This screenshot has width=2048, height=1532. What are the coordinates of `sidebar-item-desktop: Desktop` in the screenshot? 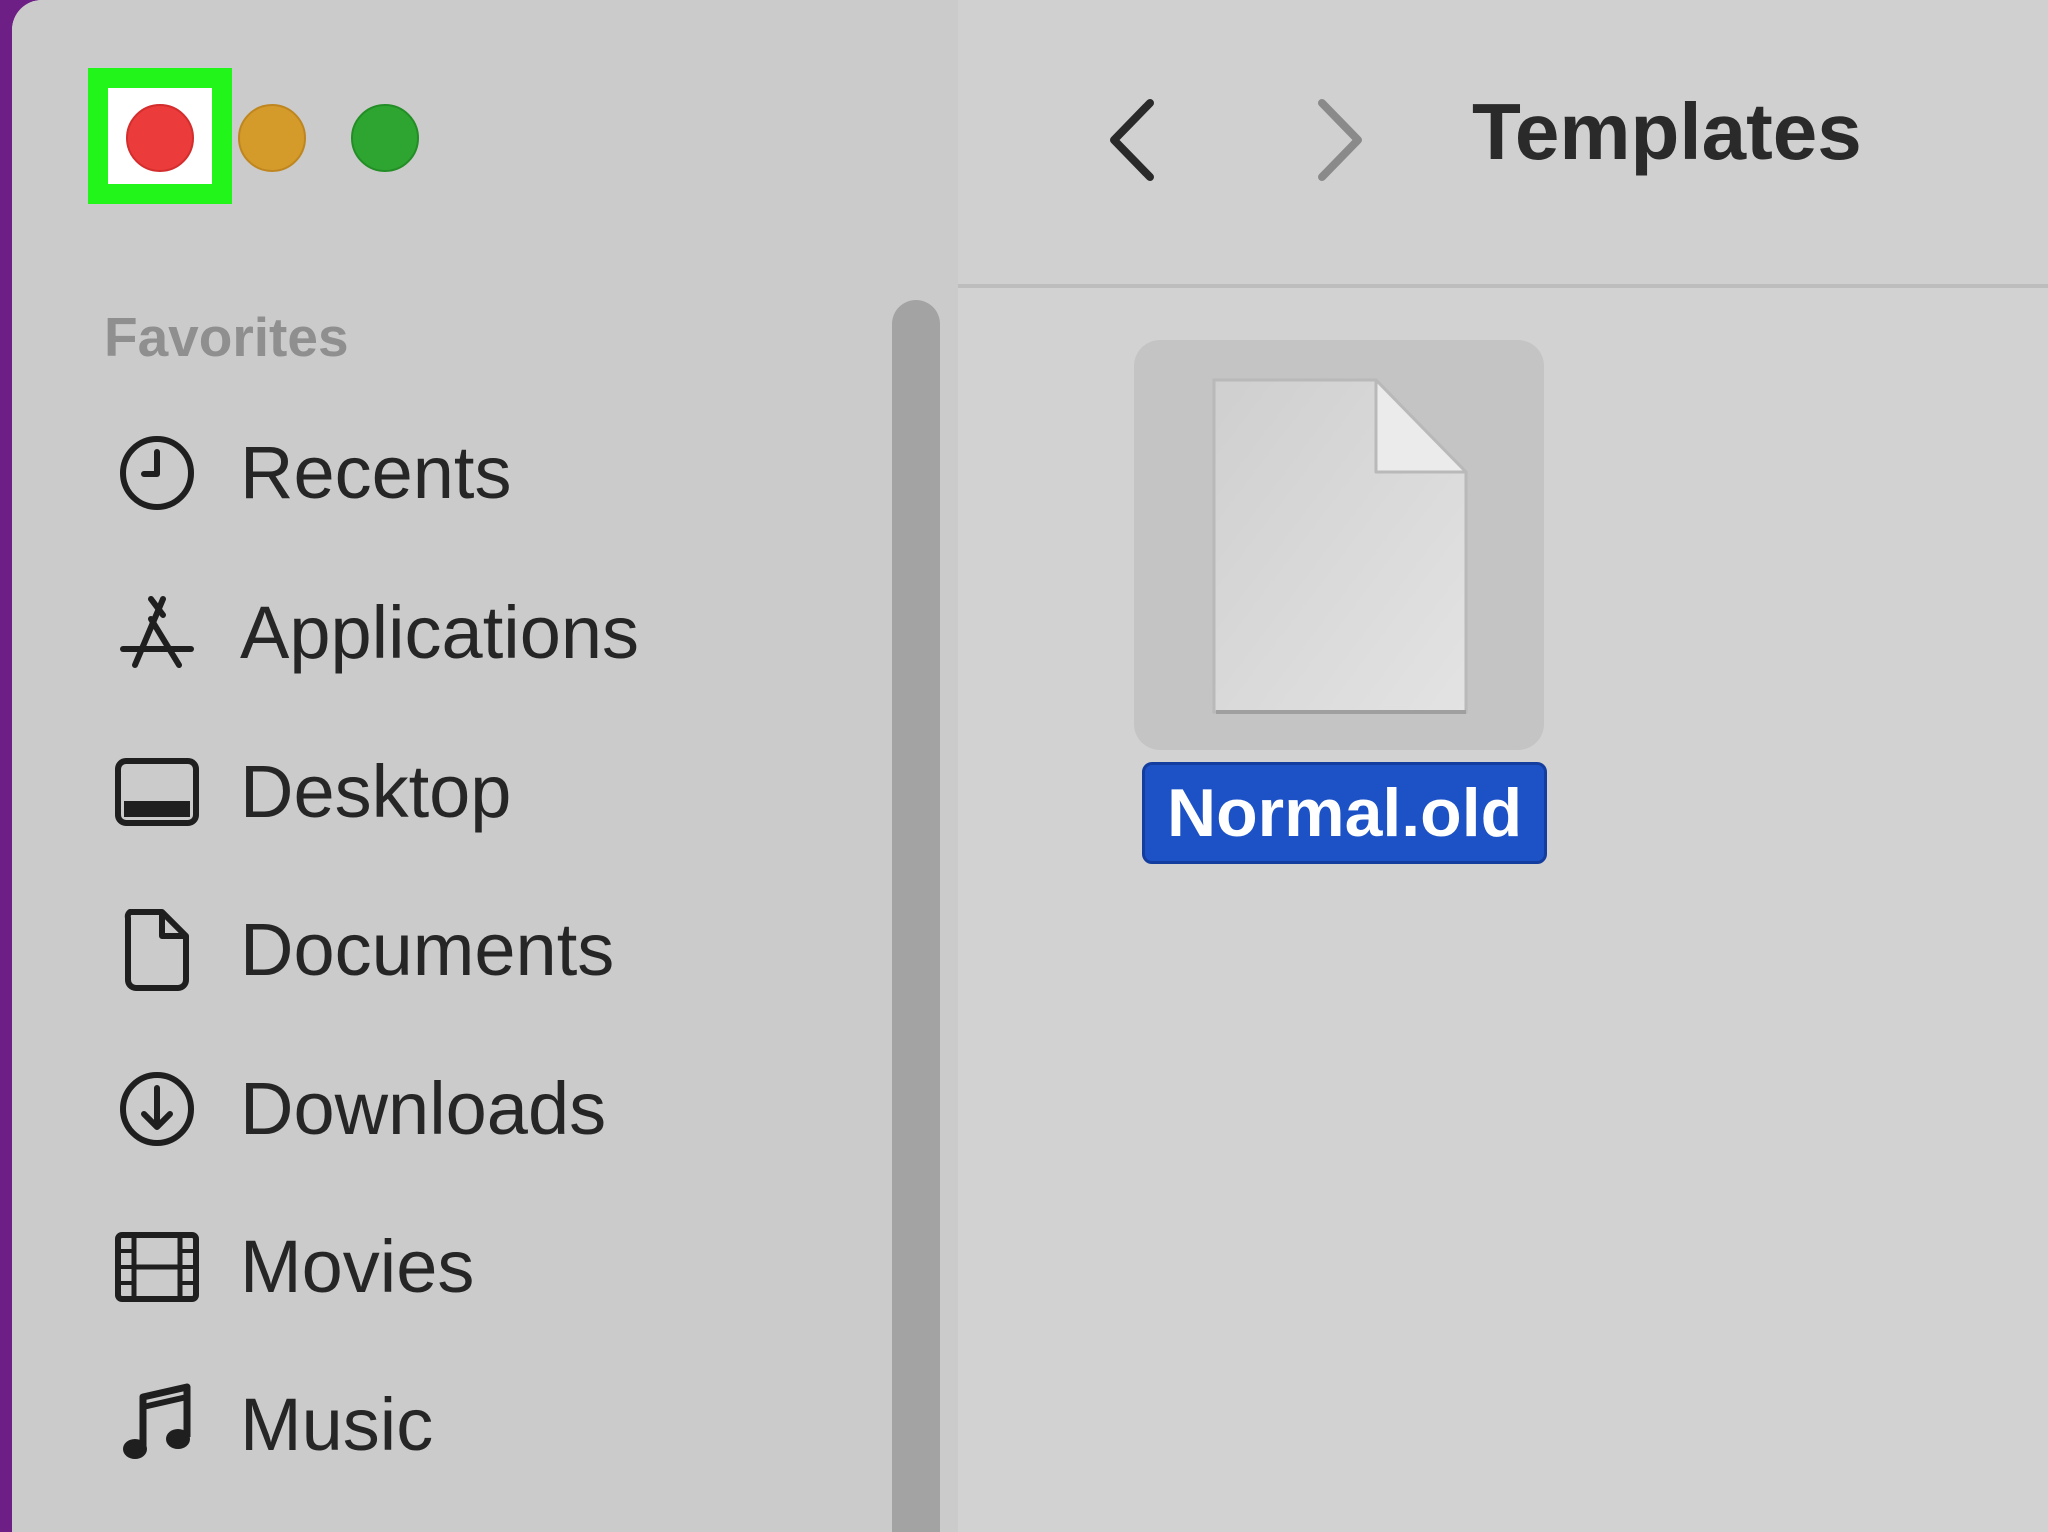 It's located at (492, 792).